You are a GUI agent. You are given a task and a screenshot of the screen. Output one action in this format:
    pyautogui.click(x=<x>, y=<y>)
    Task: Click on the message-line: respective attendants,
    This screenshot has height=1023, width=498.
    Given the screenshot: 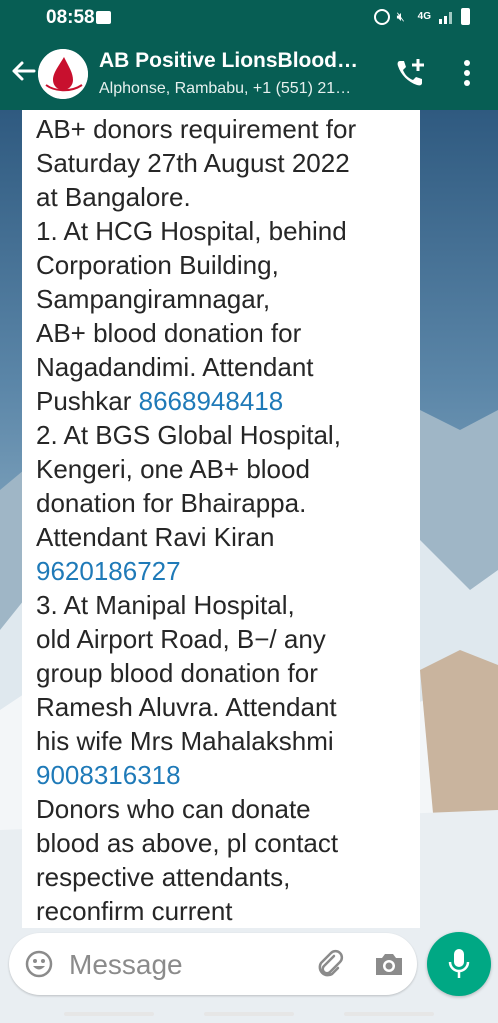 What is the action you would take?
    pyautogui.click(x=226, y=877)
    